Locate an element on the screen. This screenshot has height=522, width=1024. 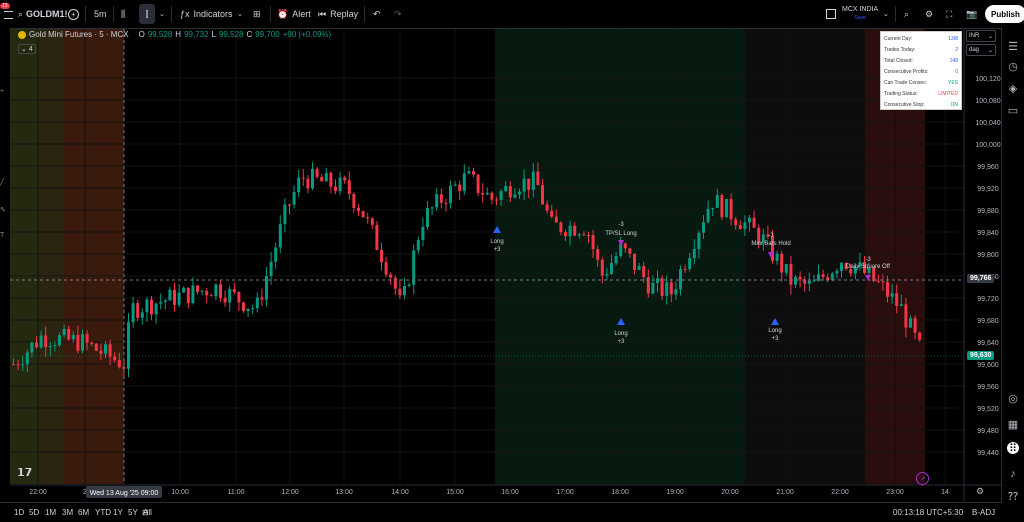
calendar-icon: ▦ is located at coordinates (1013, 424).